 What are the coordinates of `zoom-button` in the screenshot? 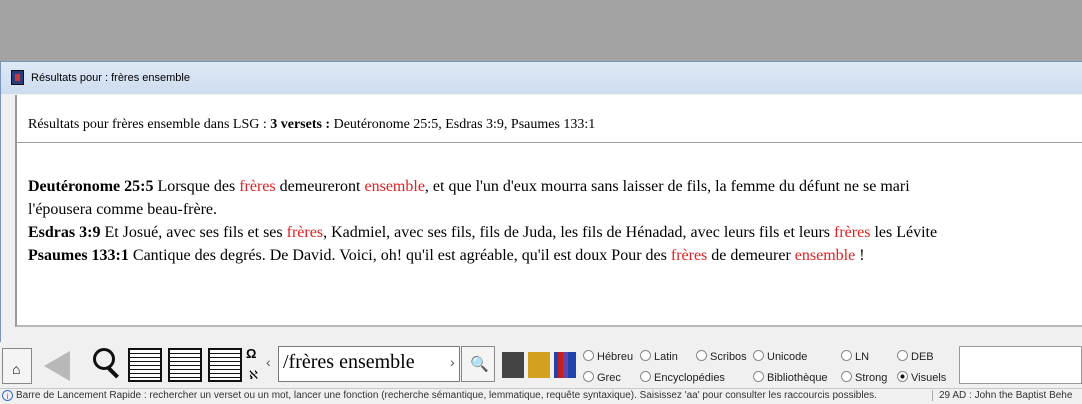 It's located at (106, 365).